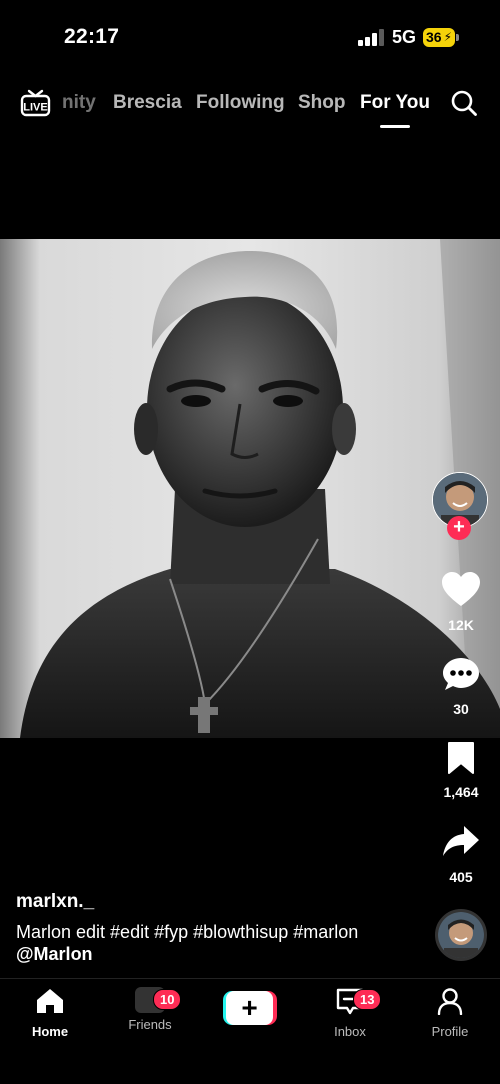 This screenshot has width=500, height=1084. Describe the element at coordinates (457, 37) in the screenshot. I see `battery-tip` at that location.